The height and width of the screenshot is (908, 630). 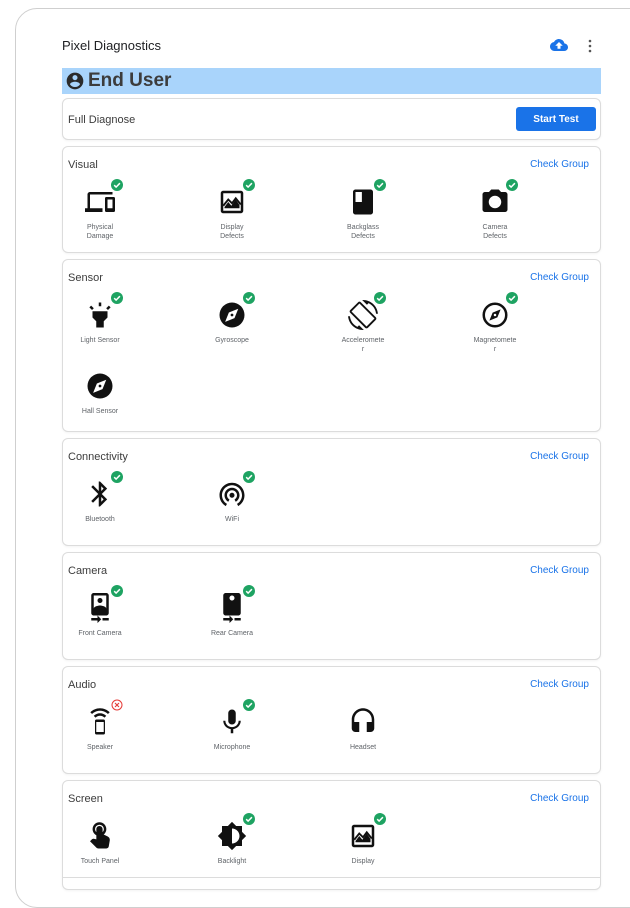 I want to click on test-item-label: Backglass Defects, so click(x=363, y=232).